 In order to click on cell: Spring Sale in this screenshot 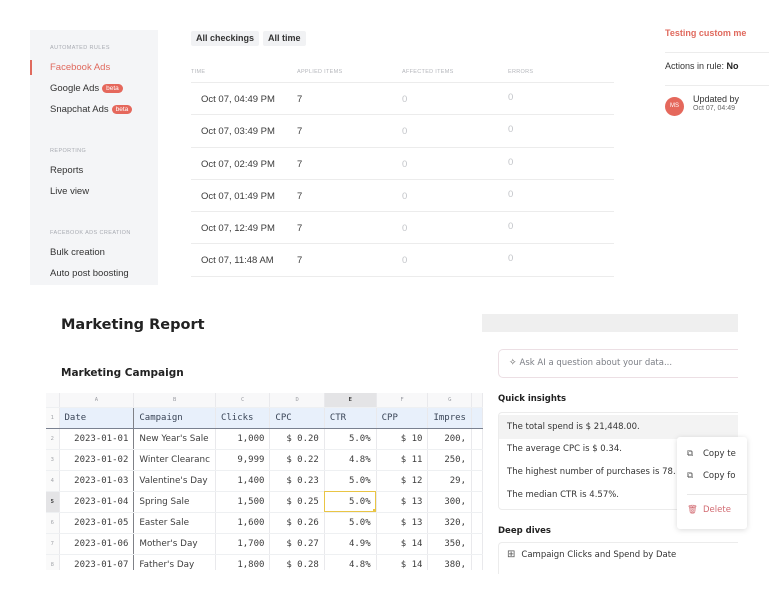, I will do `click(174, 502)`.